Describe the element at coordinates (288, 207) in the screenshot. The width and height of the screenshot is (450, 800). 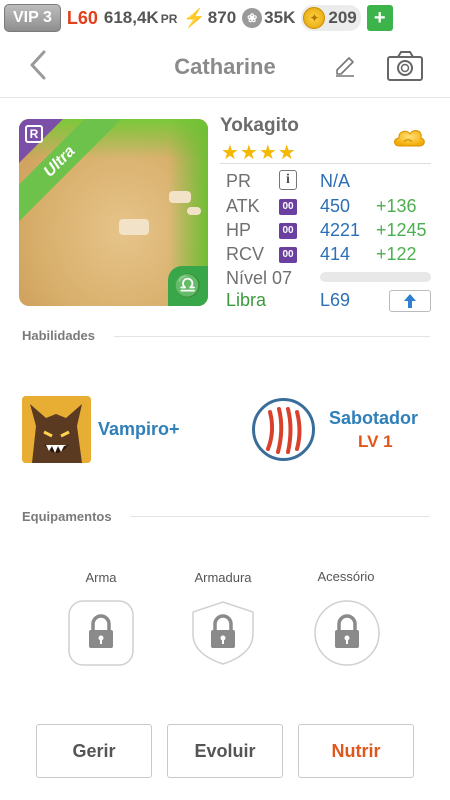
I see `atk-badge: 00` at that location.